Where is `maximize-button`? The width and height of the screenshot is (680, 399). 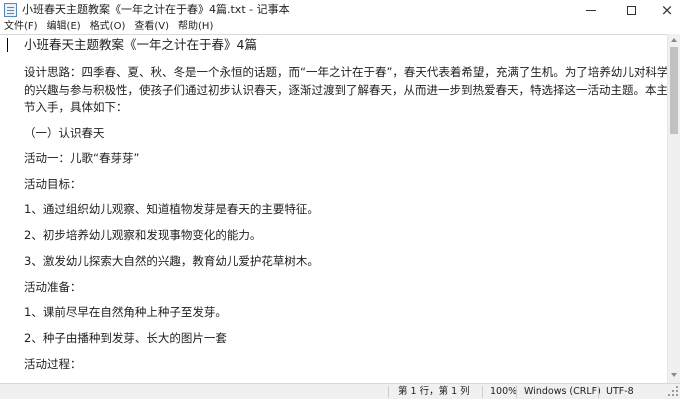
maximize-button is located at coordinates (631, 10).